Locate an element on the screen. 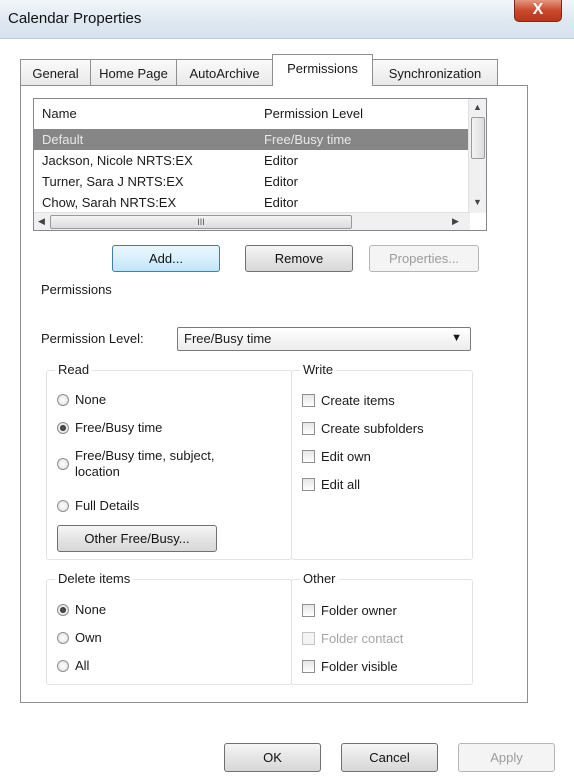 Image resolution: width=574 pixels, height=783 pixels. read-free-busy-subject-radio: Free/Busy time, subject, location is located at coordinates (157, 464).